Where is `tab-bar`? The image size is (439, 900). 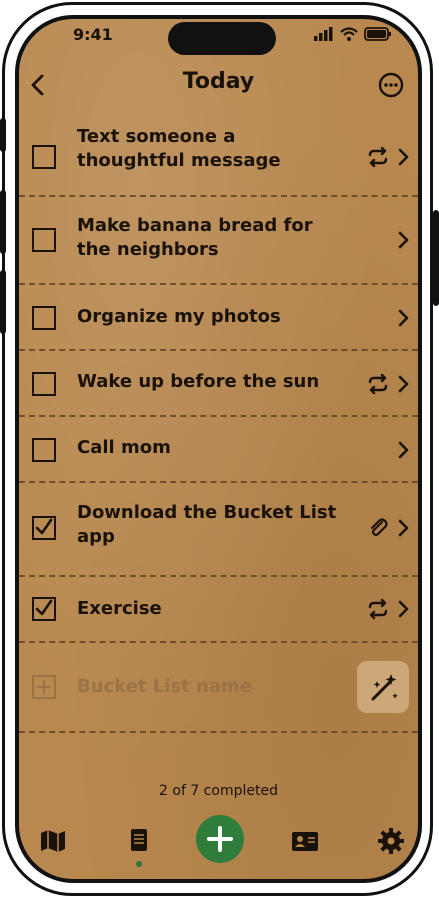 tab-bar is located at coordinates (218, 847).